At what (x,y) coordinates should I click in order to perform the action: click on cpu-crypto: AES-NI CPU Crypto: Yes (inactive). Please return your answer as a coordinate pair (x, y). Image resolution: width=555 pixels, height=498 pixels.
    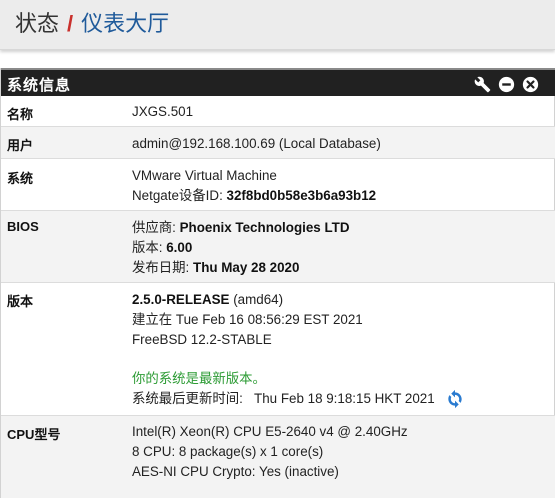
    Looking at the image, I should click on (235, 471).